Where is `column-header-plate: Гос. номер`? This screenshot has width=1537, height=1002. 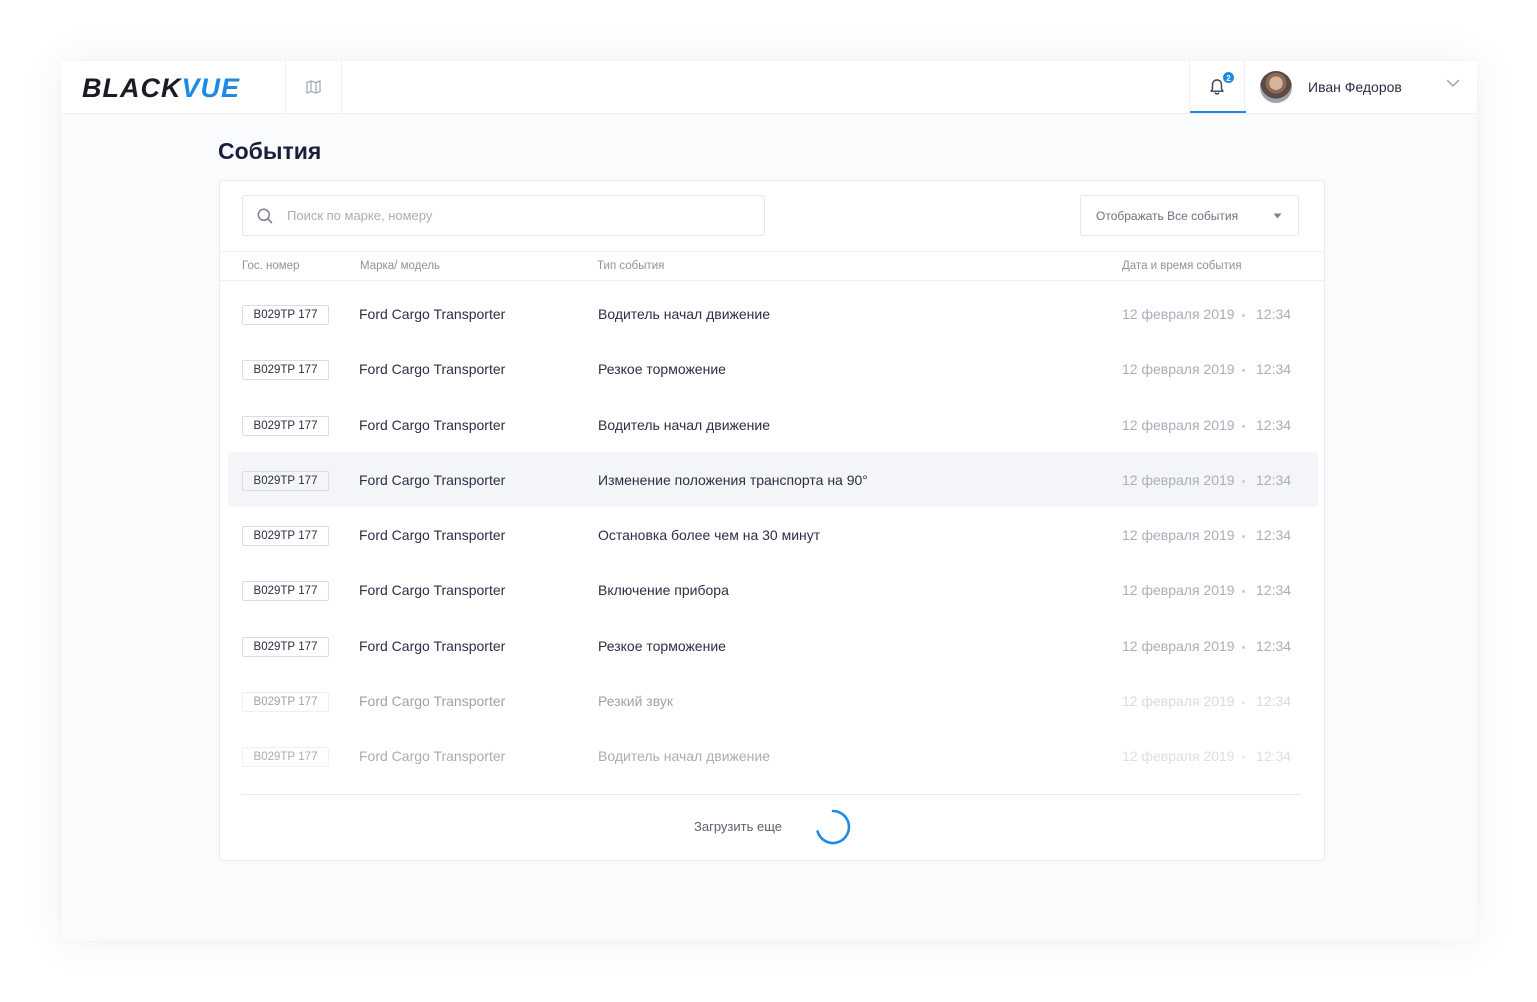
column-header-plate: Гос. номер is located at coordinates (270, 266).